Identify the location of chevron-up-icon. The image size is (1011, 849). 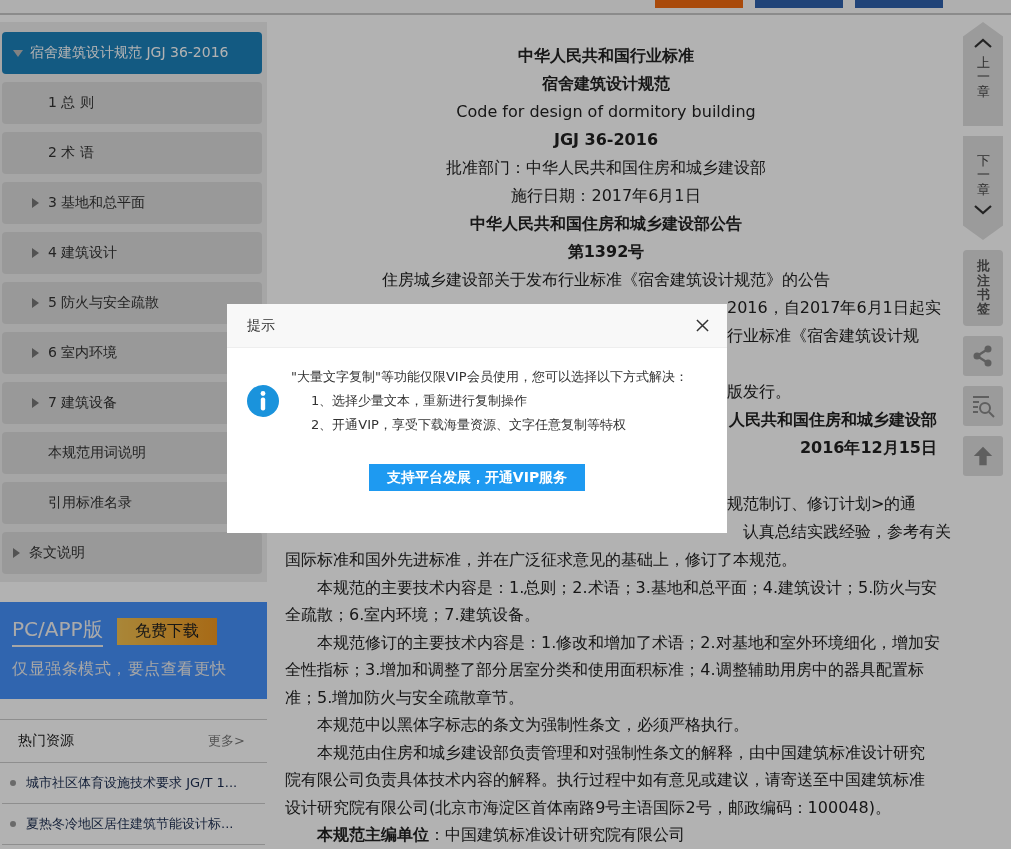
(983, 43).